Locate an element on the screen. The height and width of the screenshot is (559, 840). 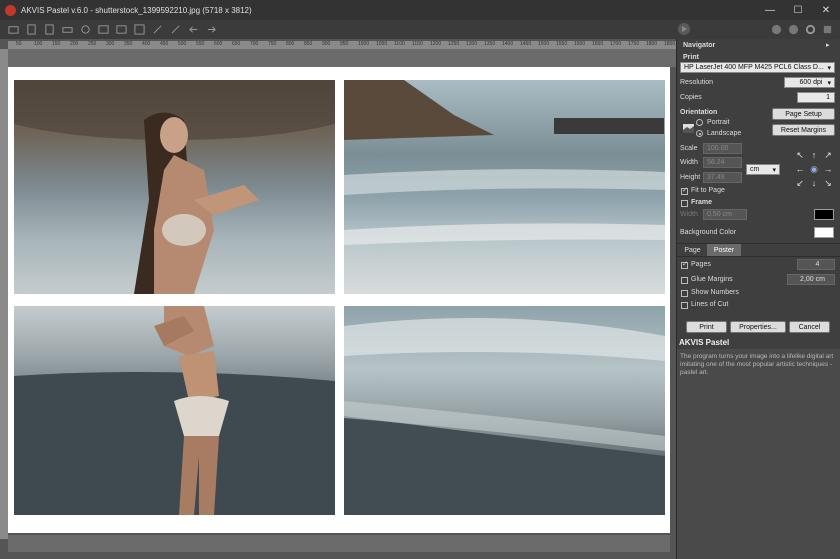
copies-field: 1 is located at coordinates (816, 97).